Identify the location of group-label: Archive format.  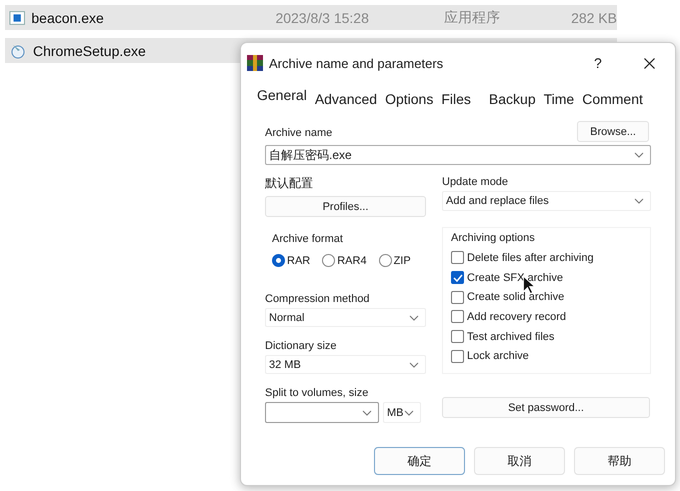
(307, 239).